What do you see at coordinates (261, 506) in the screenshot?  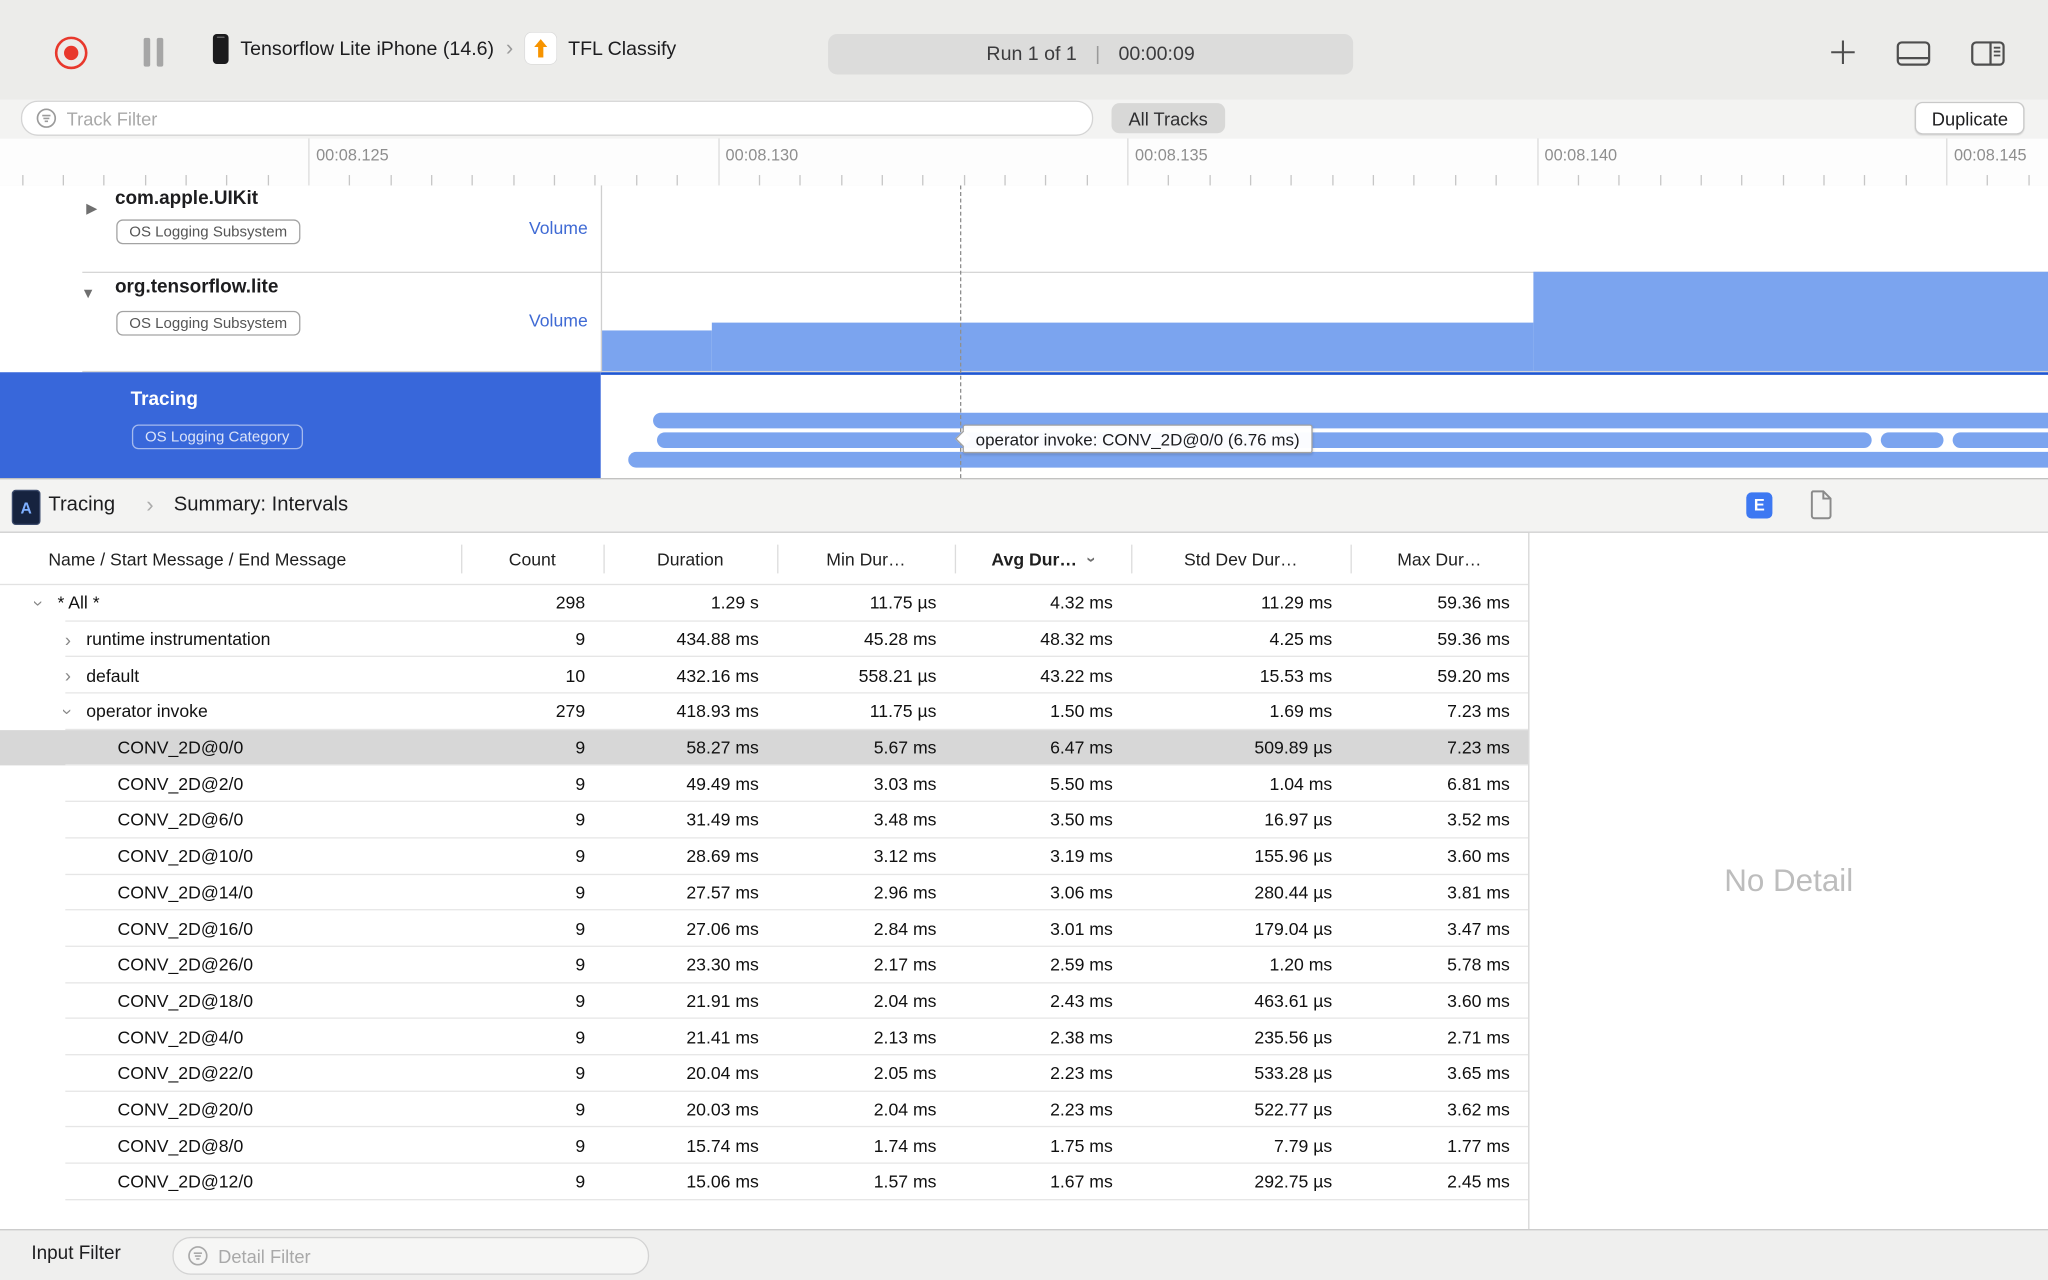 I see `breadcrumb-item: Summary: Intervals` at bounding box center [261, 506].